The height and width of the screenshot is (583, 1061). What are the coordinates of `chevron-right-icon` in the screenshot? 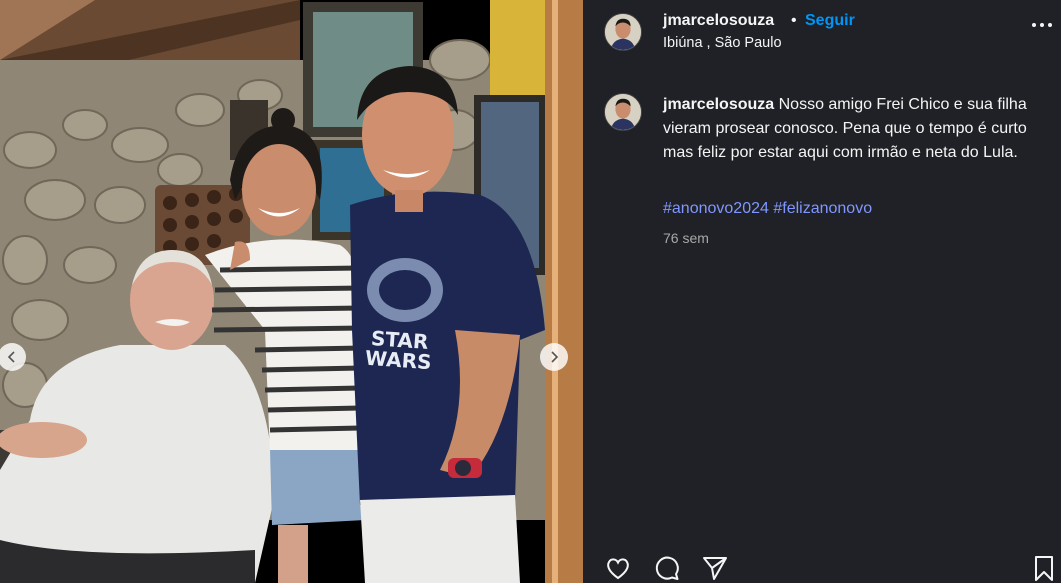 It's located at (555, 357).